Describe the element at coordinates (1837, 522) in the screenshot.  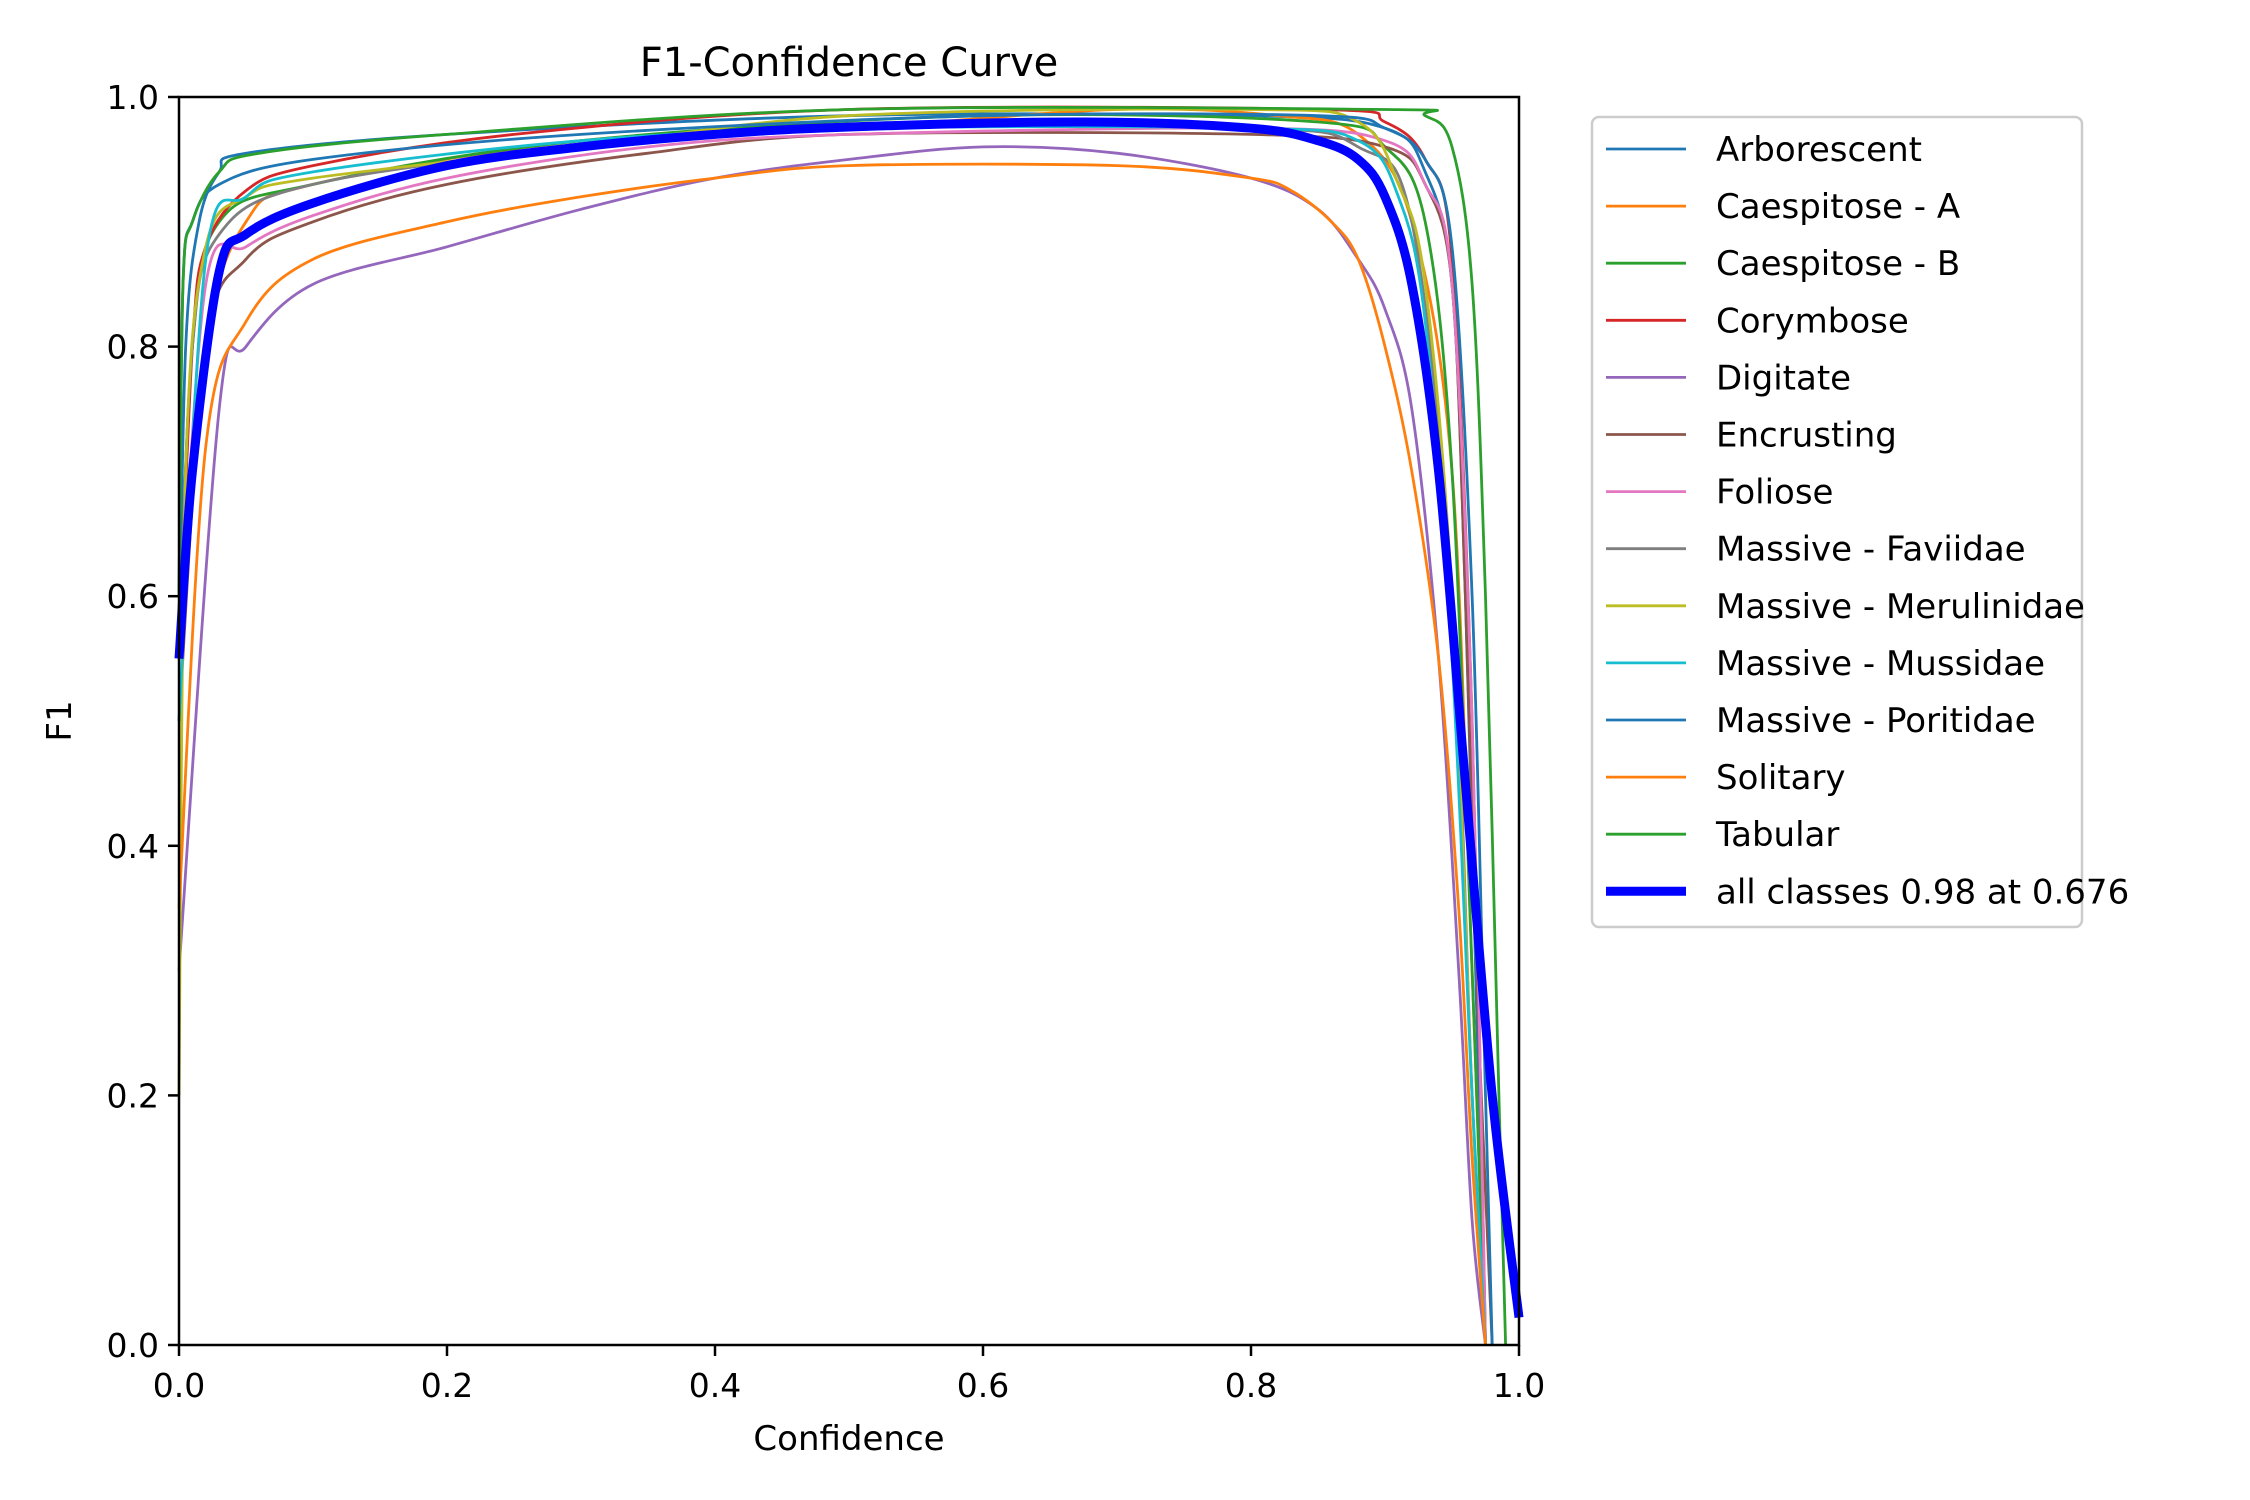
I see `legend-box` at that location.